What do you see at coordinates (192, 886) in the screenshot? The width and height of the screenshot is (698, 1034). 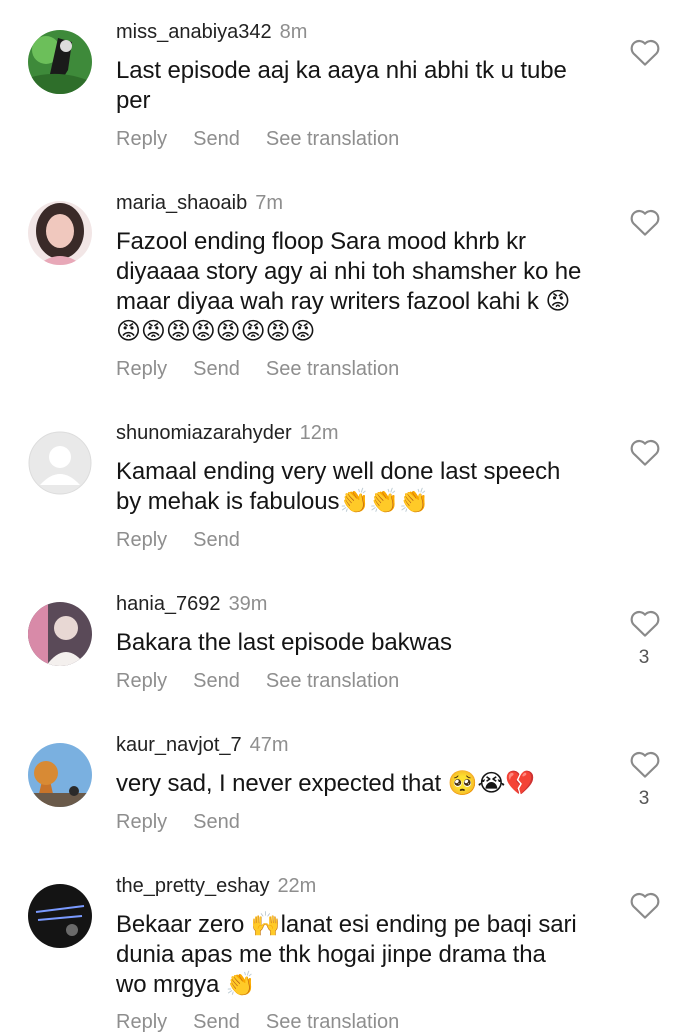 I see `username: the_pretty_eshay` at bounding box center [192, 886].